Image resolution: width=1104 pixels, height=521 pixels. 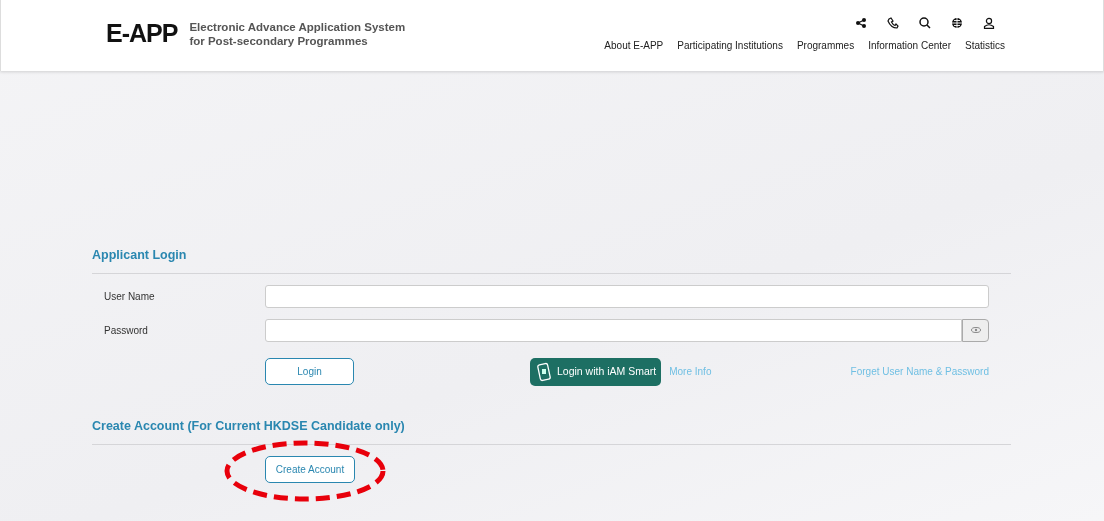 I want to click on eye-icon, so click(x=975, y=330).